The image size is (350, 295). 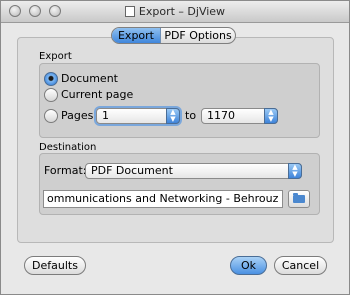 What do you see at coordinates (138, 116) in the screenshot?
I see `from-page-select: 1 ▲ ▼` at bounding box center [138, 116].